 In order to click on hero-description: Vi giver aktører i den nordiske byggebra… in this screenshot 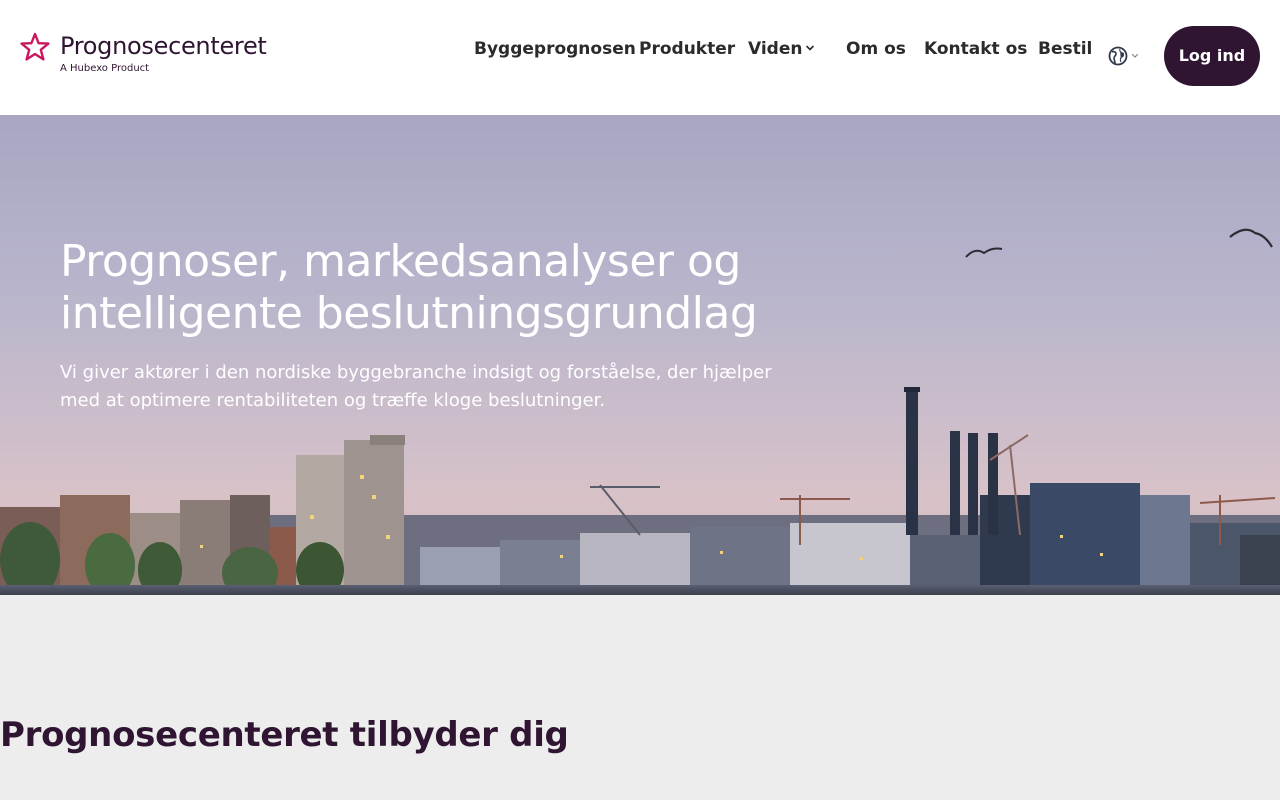, I will do `click(416, 386)`.